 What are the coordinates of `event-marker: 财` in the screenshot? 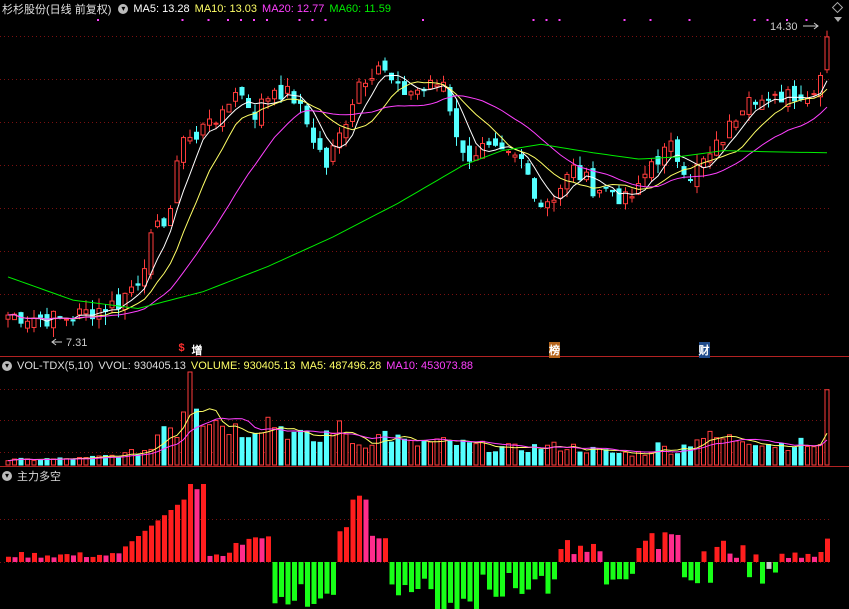 It's located at (704, 350).